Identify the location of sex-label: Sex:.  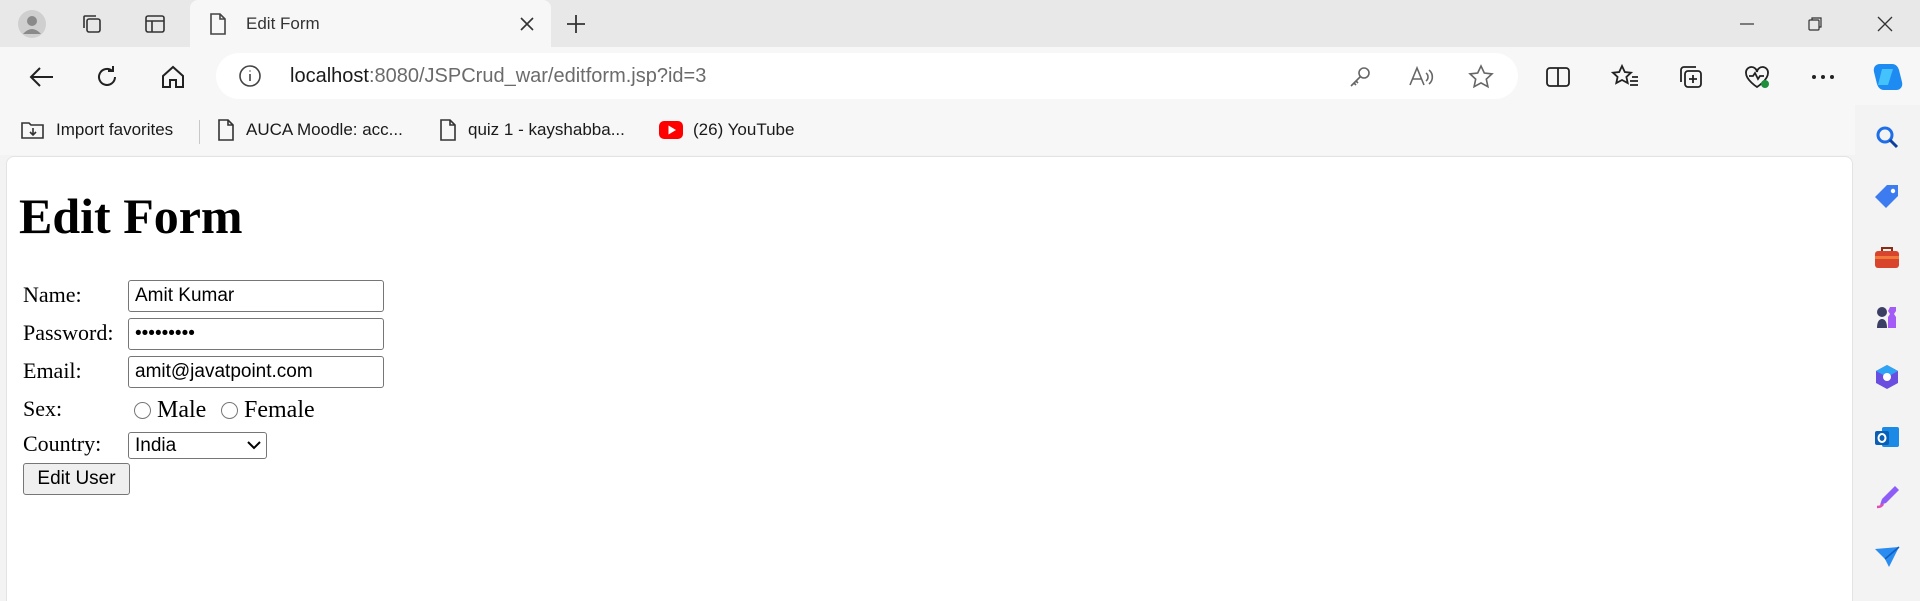
(43, 408).